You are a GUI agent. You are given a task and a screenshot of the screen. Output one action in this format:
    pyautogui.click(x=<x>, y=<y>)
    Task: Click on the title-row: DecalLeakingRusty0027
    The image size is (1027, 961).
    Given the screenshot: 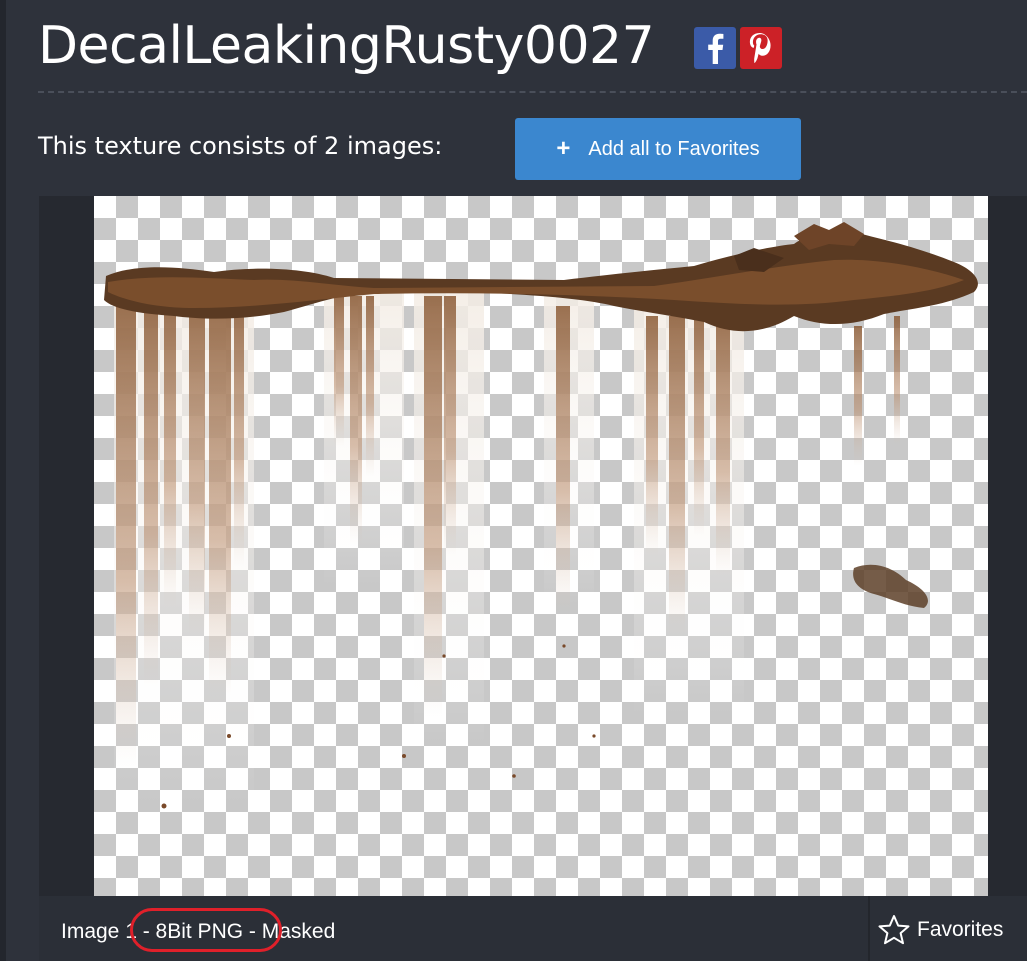 What is the action you would take?
    pyautogui.click(x=410, y=46)
    